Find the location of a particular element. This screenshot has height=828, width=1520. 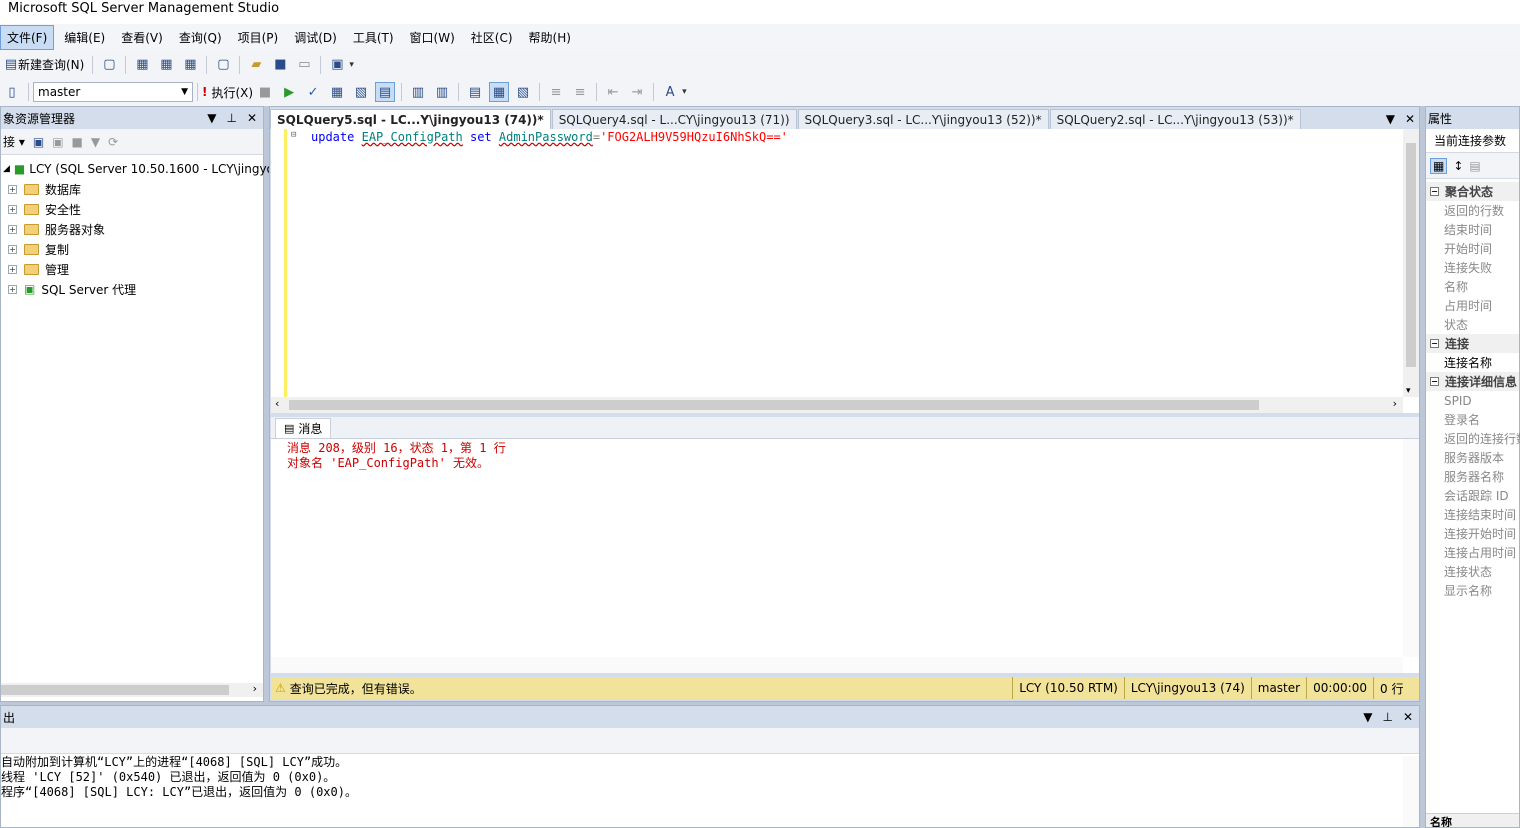

menu-tools: 工具(T) is located at coordinates (373, 37).